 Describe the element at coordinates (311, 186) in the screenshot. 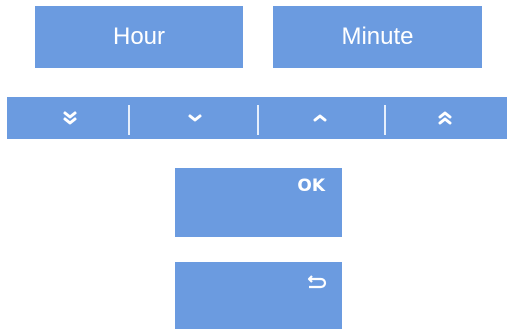

I see `ok-label: OK` at that location.